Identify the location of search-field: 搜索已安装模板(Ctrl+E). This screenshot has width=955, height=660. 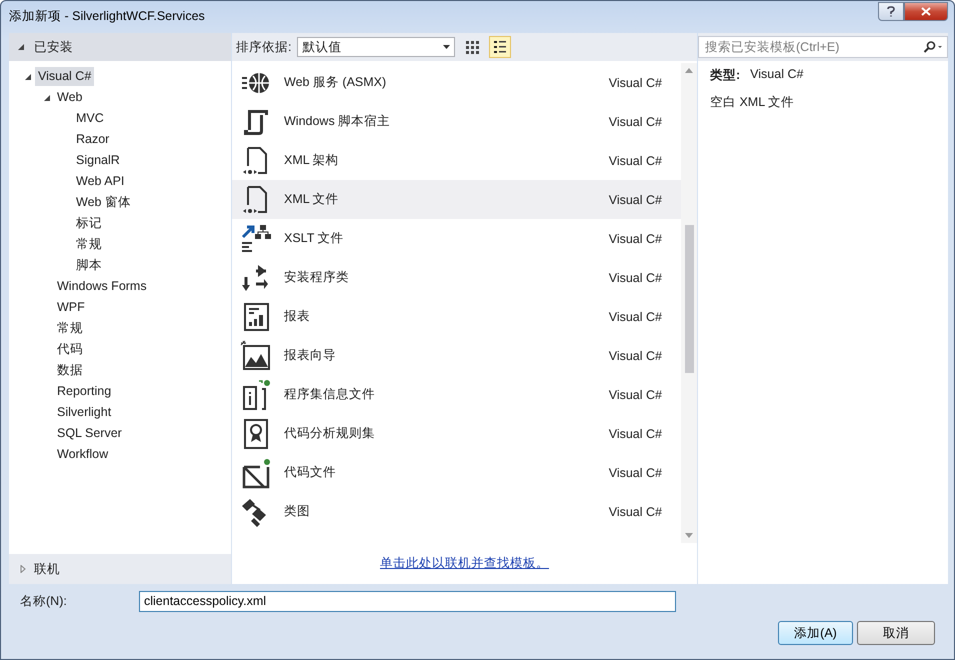
(823, 47).